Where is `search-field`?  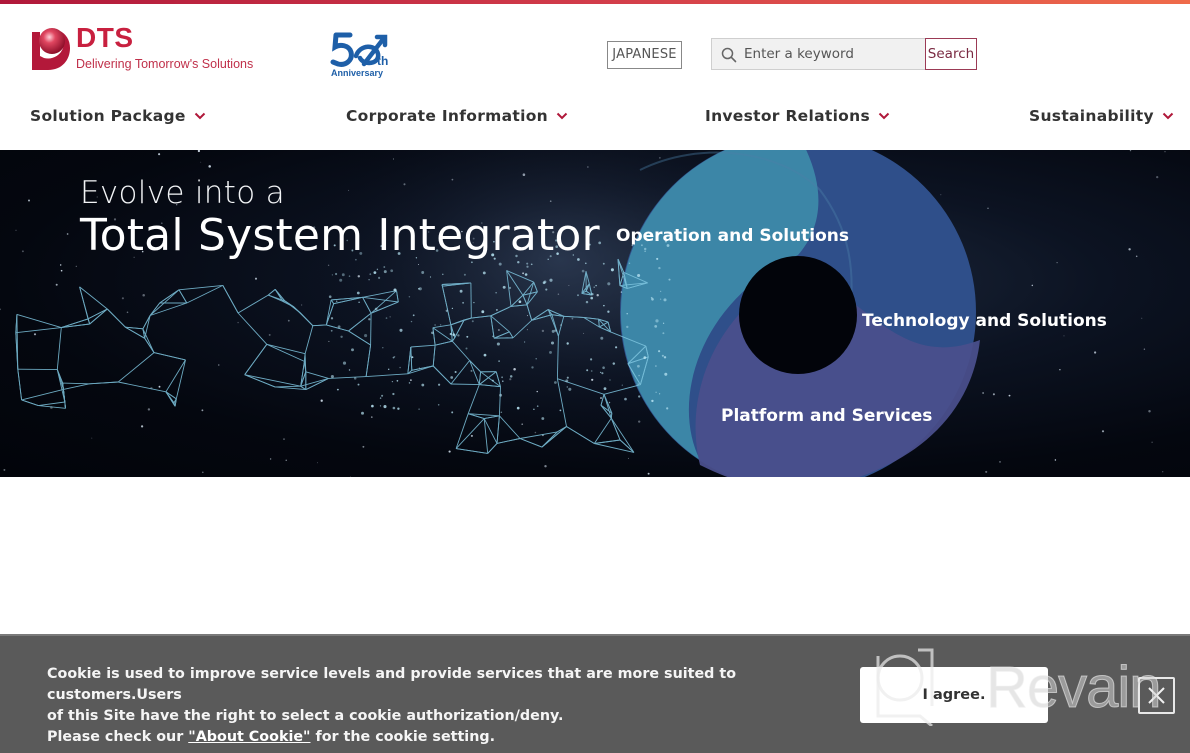 search-field is located at coordinates (818, 54).